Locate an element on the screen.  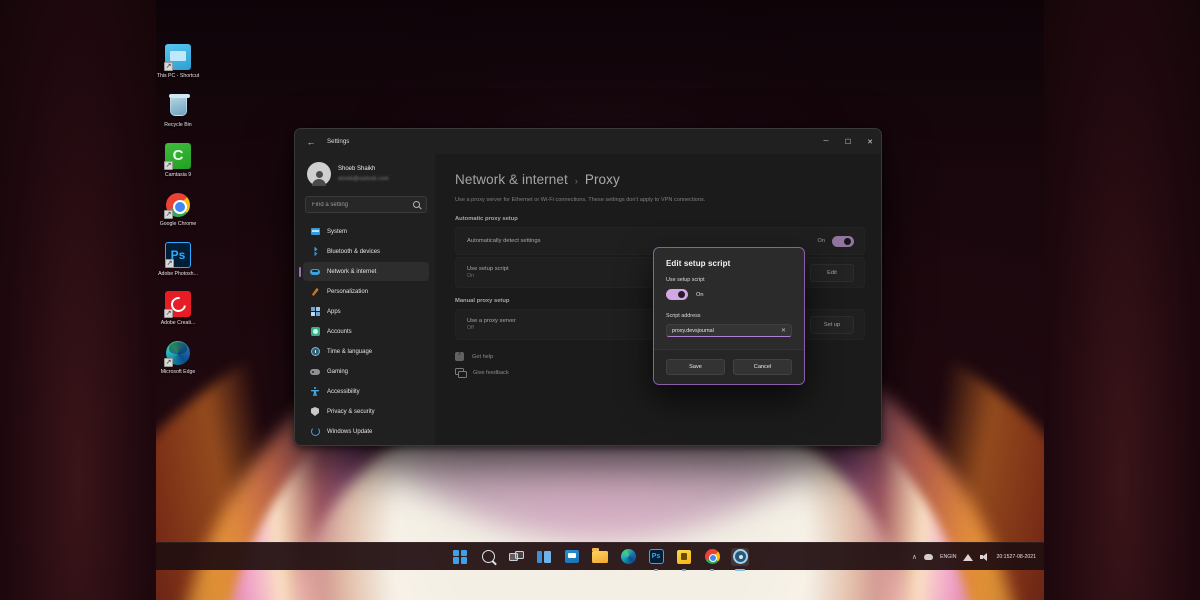
language-secondary: IN is located at coordinates (954, 556).